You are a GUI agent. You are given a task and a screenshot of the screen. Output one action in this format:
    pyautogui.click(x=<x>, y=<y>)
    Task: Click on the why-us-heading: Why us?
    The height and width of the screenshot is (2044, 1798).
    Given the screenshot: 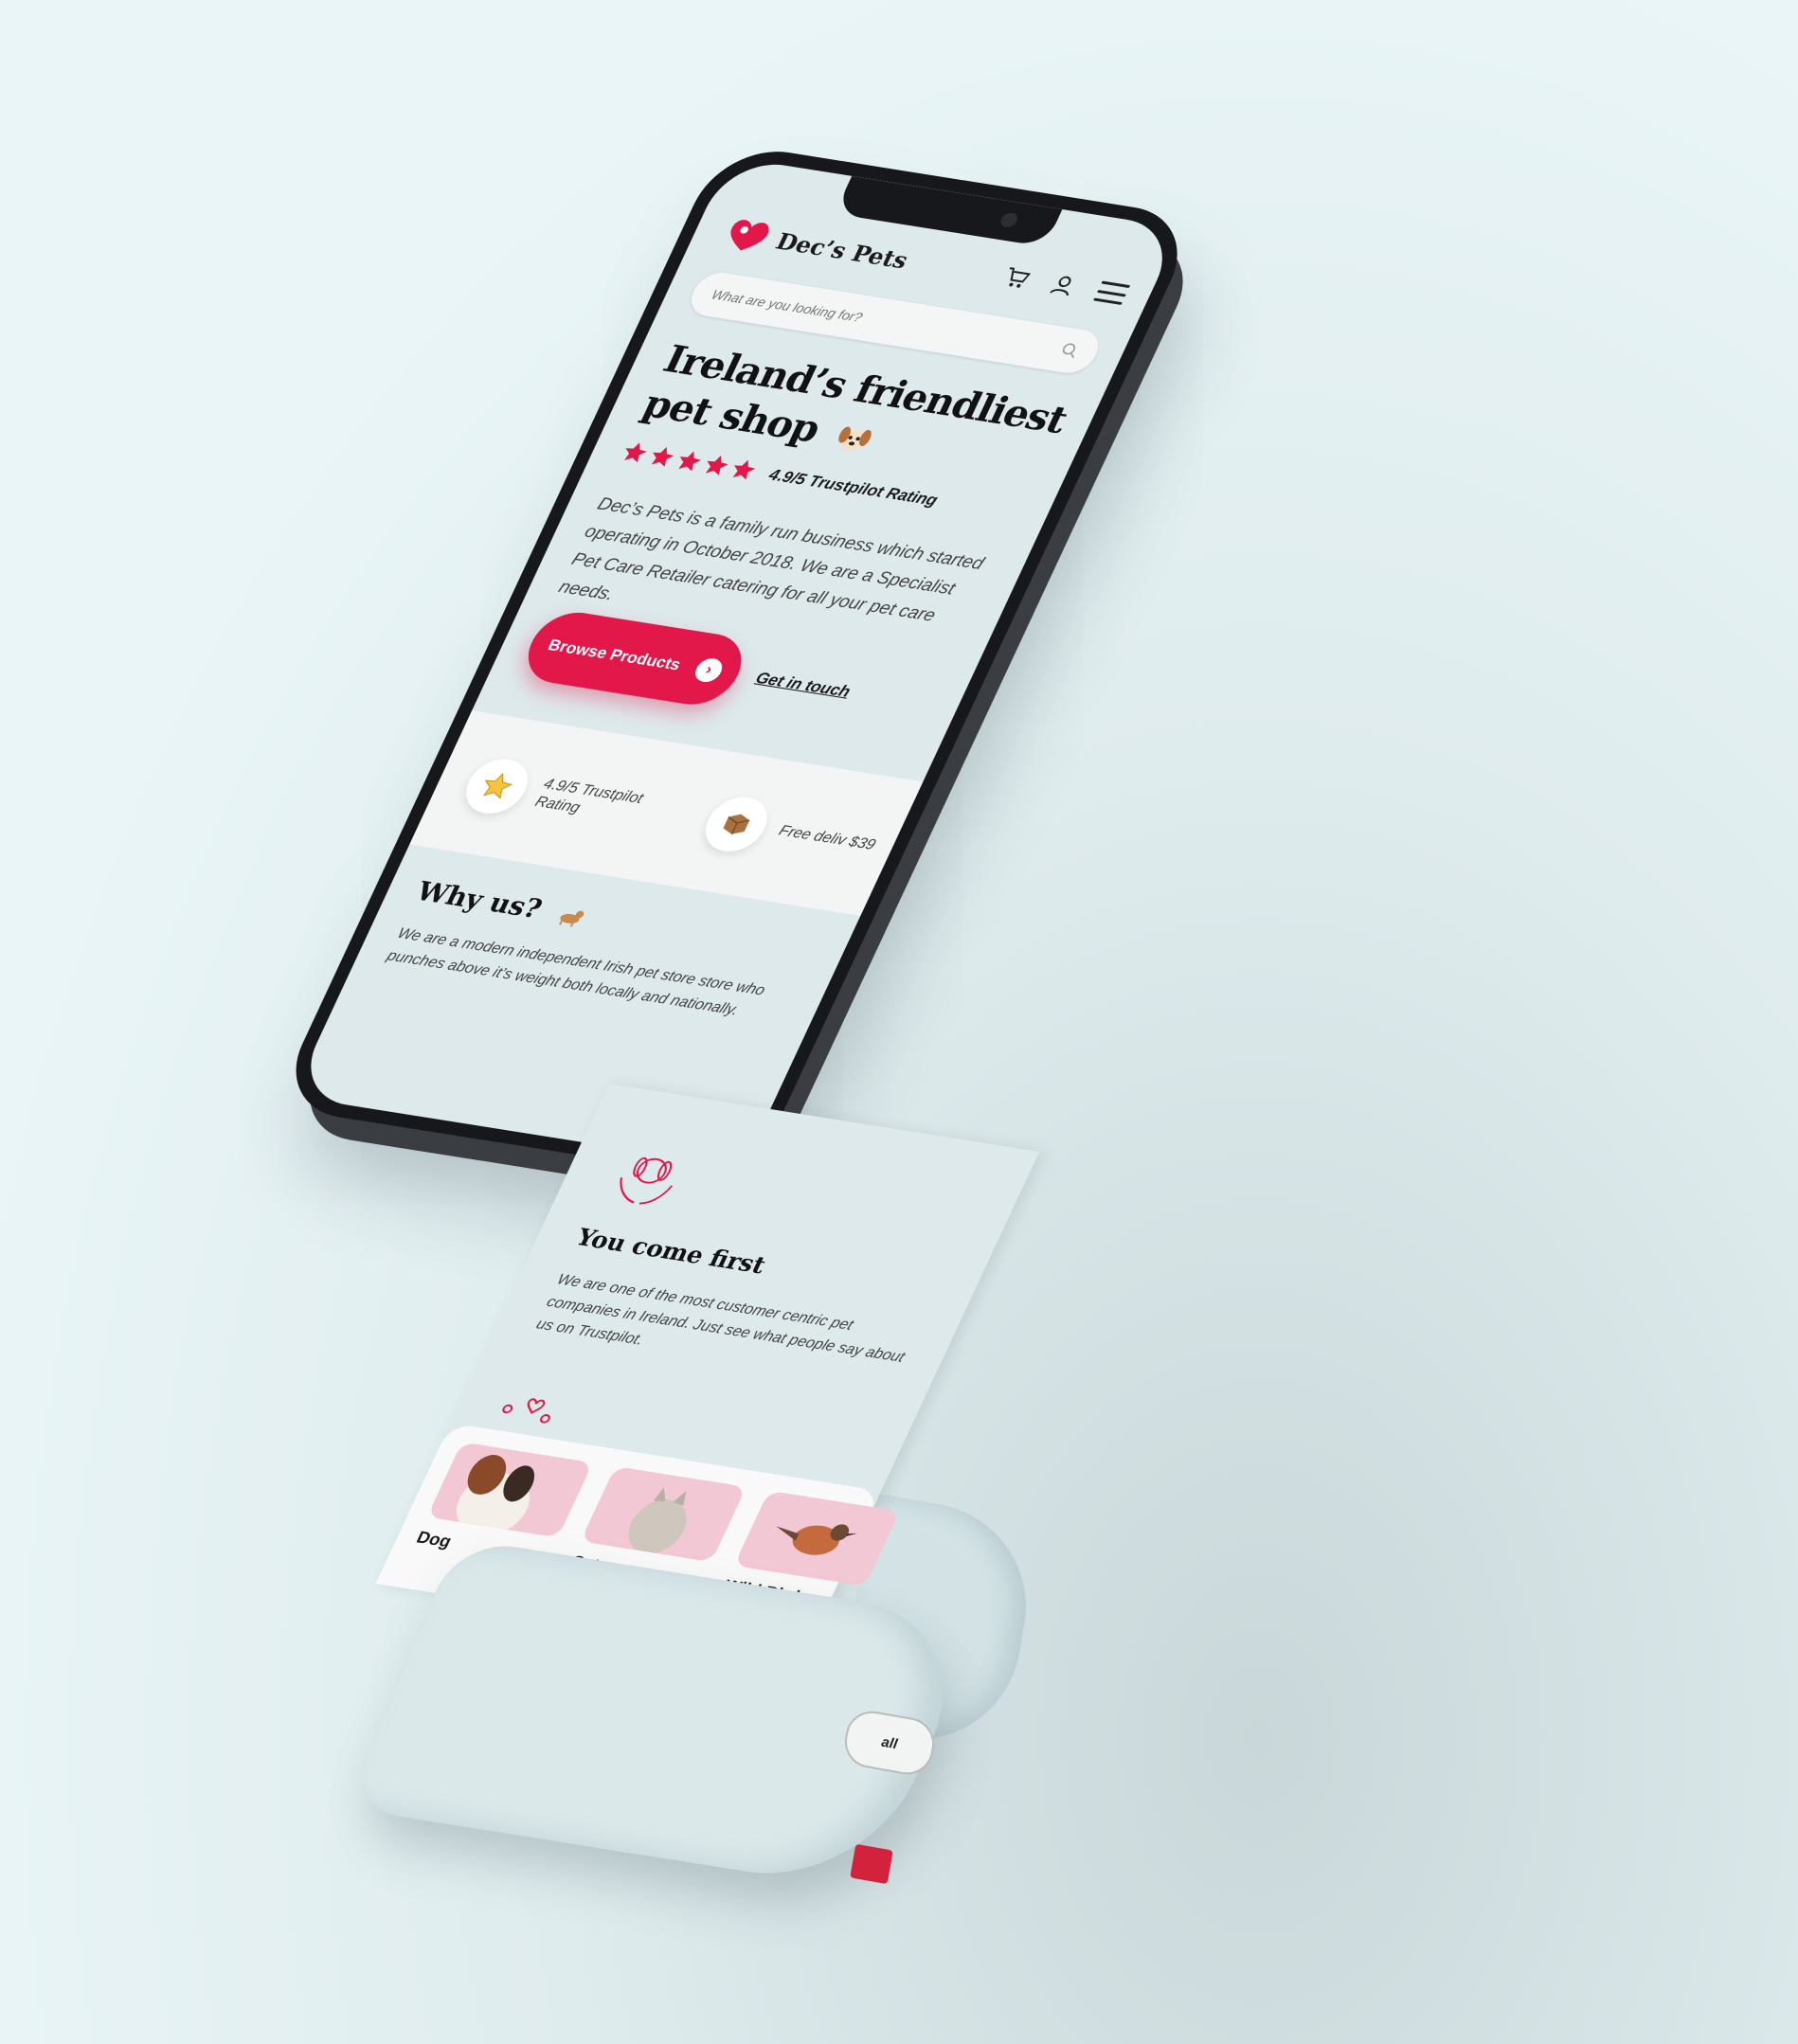 What is the action you would take?
    pyautogui.click(x=479, y=899)
    